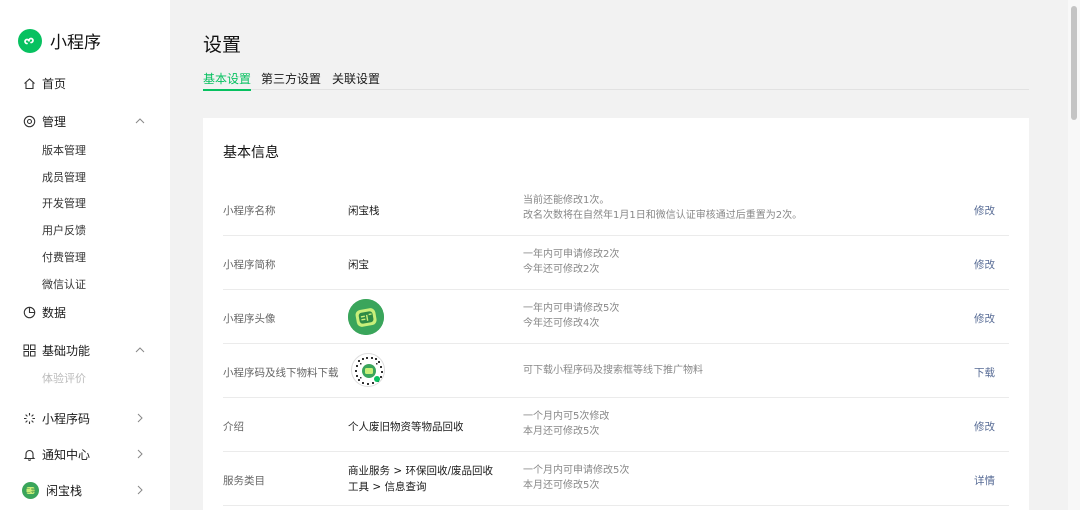 The height and width of the screenshot is (510, 1080). Describe the element at coordinates (29, 418) in the screenshot. I see `sun-icon` at that location.